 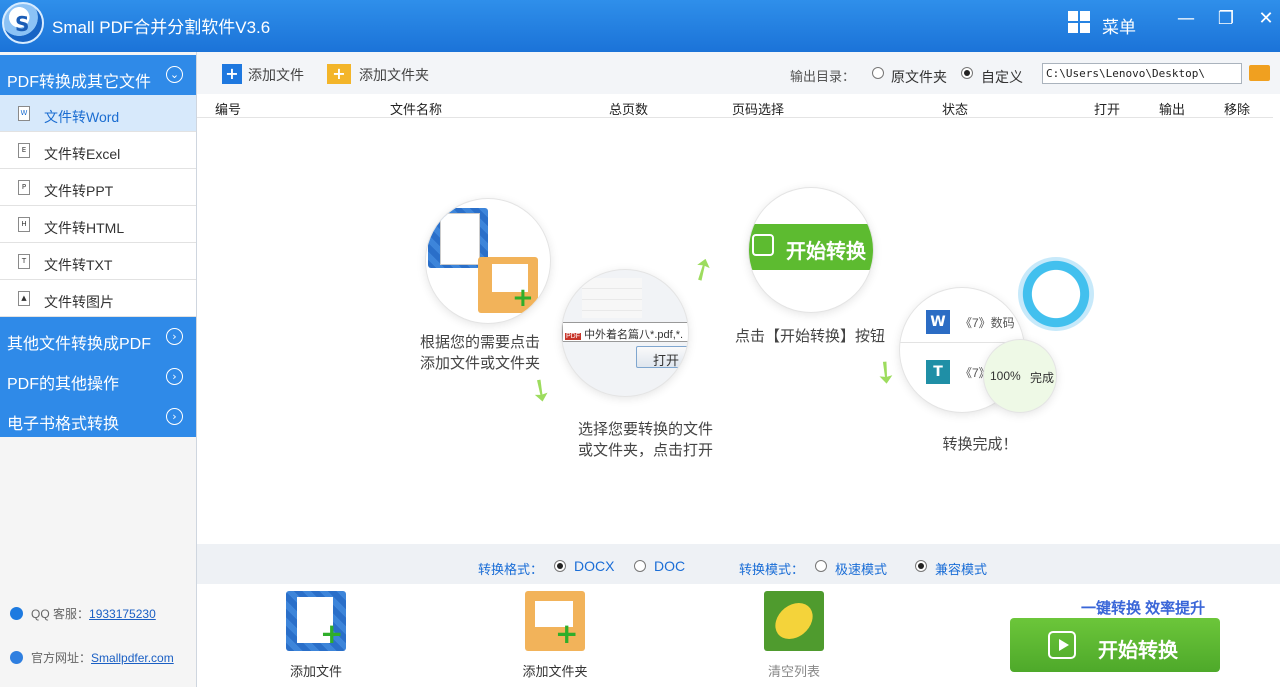 What do you see at coordinates (174, 74) in the screenshot?
I see `chevron-down-icon: ⌄` at bounding box center [174, 74].